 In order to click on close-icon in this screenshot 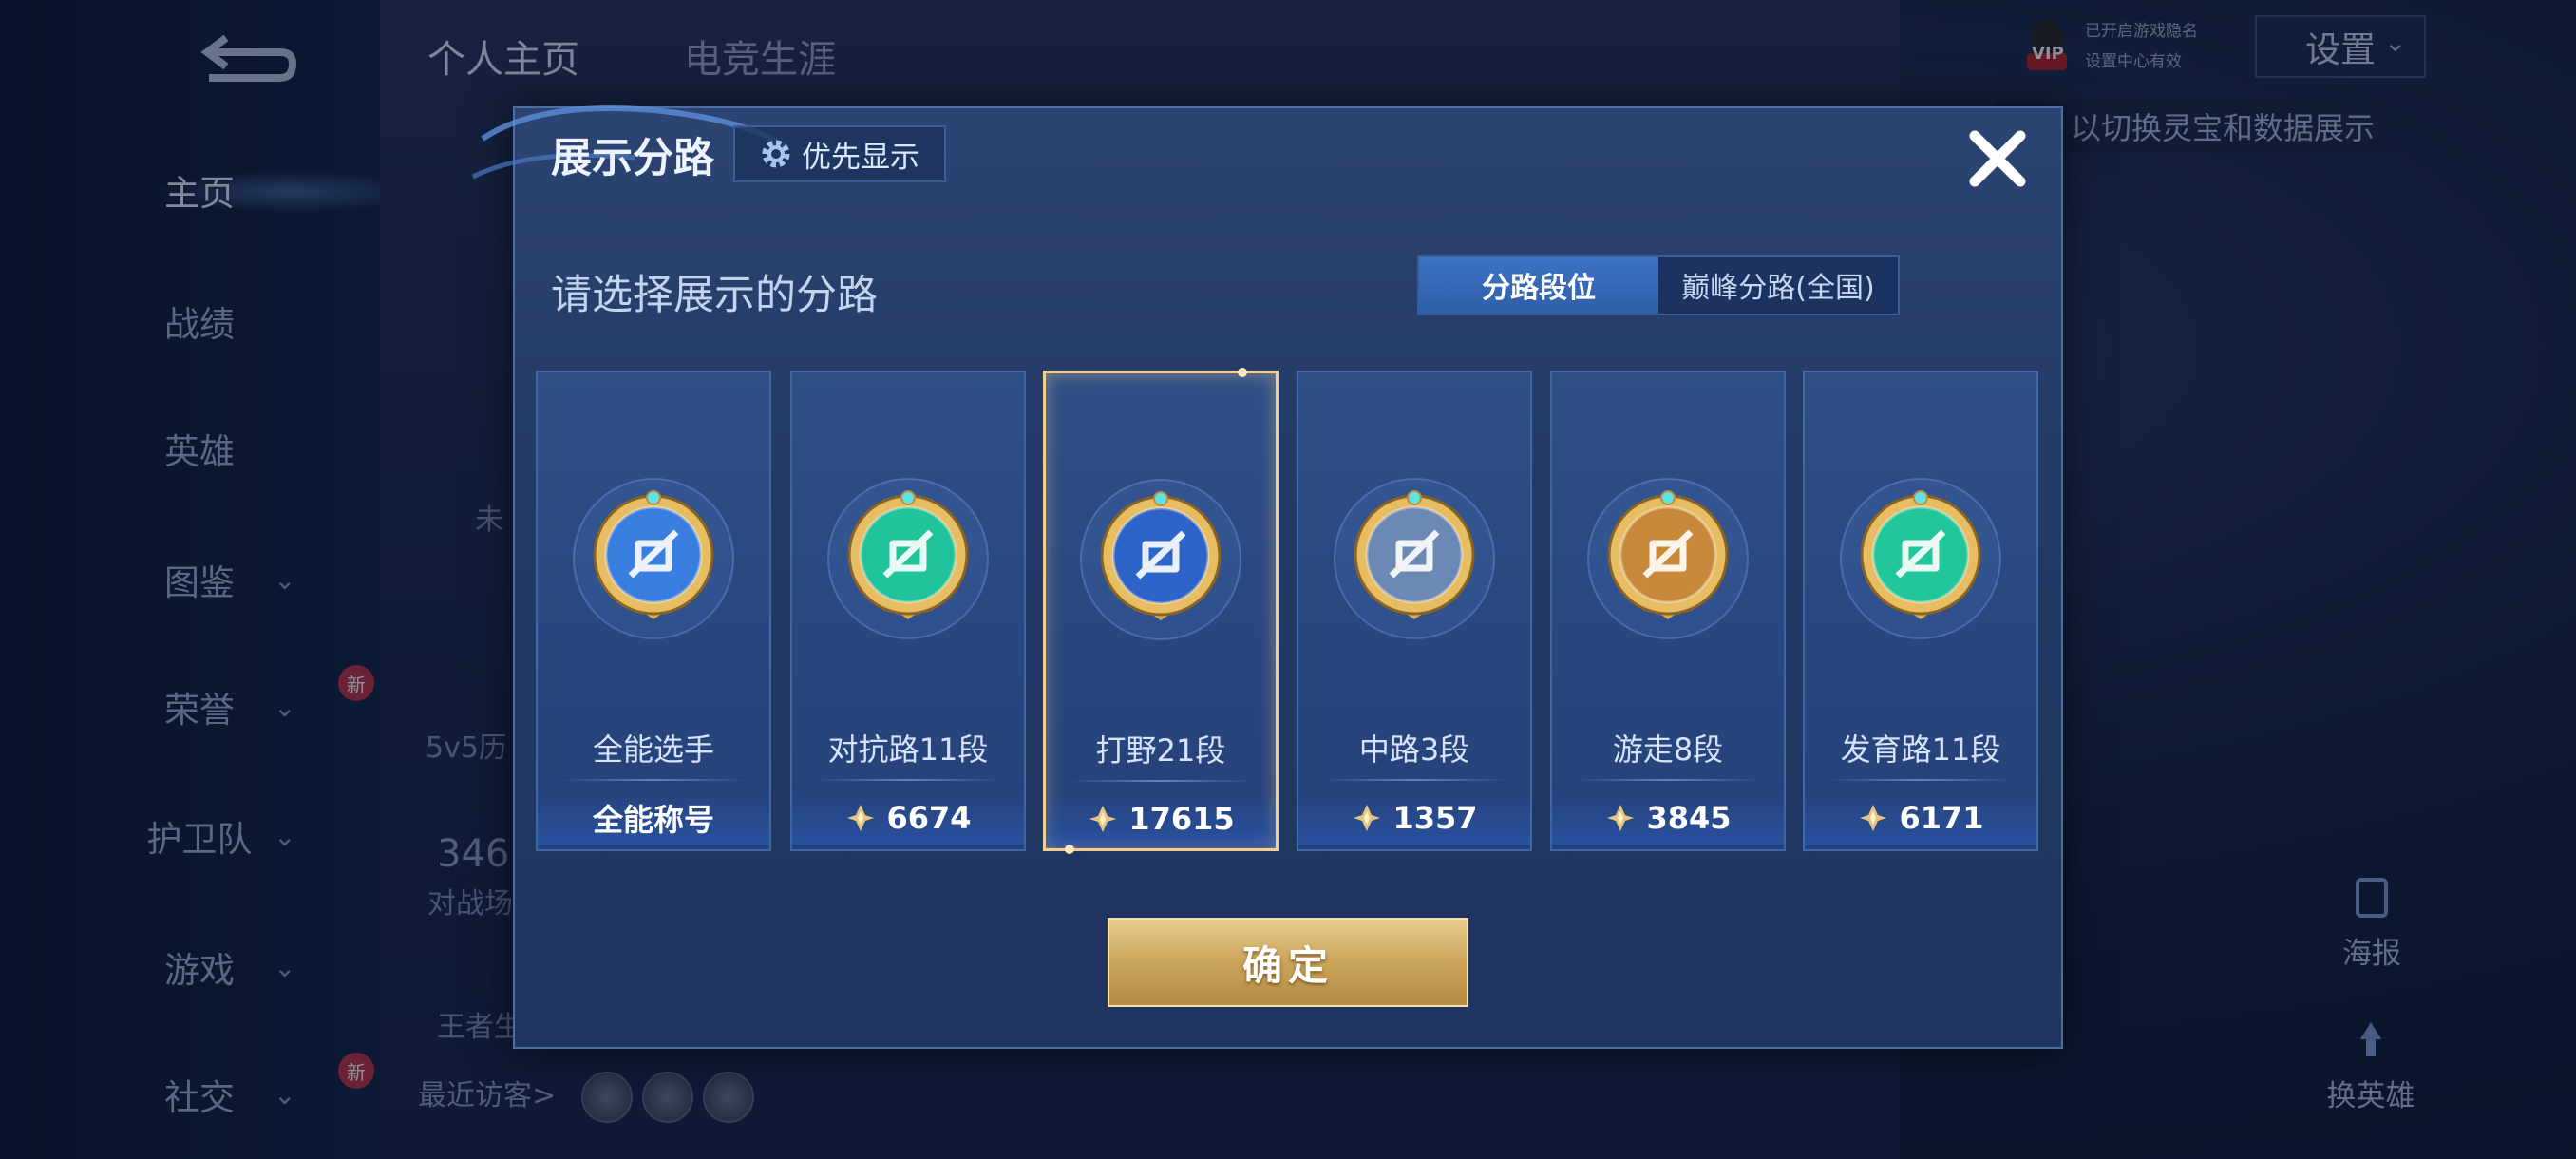, I will do `click(1997, 158)`.